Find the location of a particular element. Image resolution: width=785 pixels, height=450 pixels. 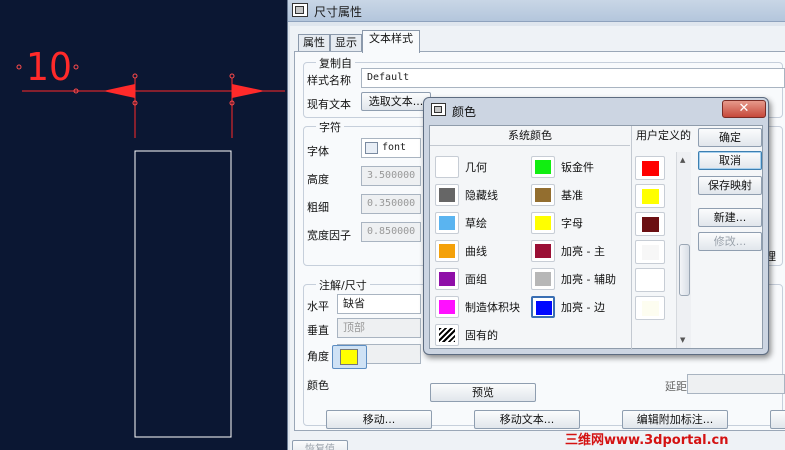

save-map-button: 保存映射 is located at coordinates (730, 185).